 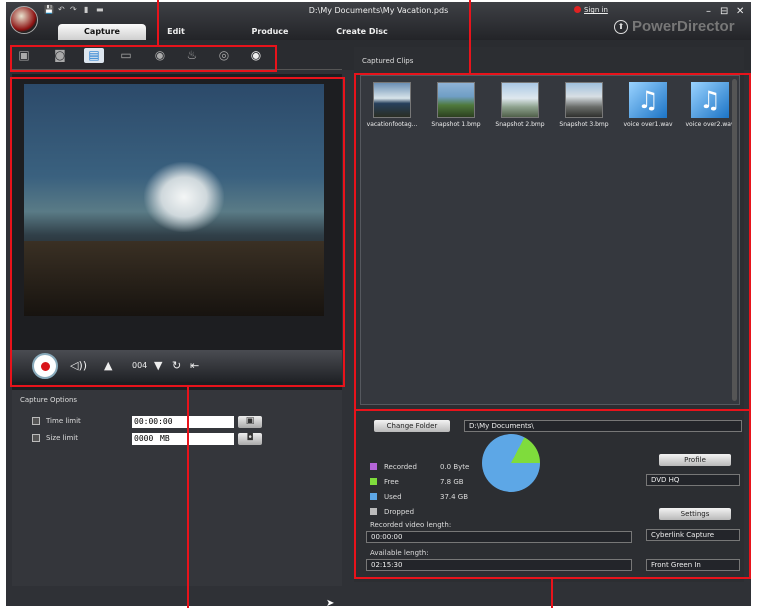 I want to click on mouse-cursor-icon: ➤, so click(x=330, y=602).